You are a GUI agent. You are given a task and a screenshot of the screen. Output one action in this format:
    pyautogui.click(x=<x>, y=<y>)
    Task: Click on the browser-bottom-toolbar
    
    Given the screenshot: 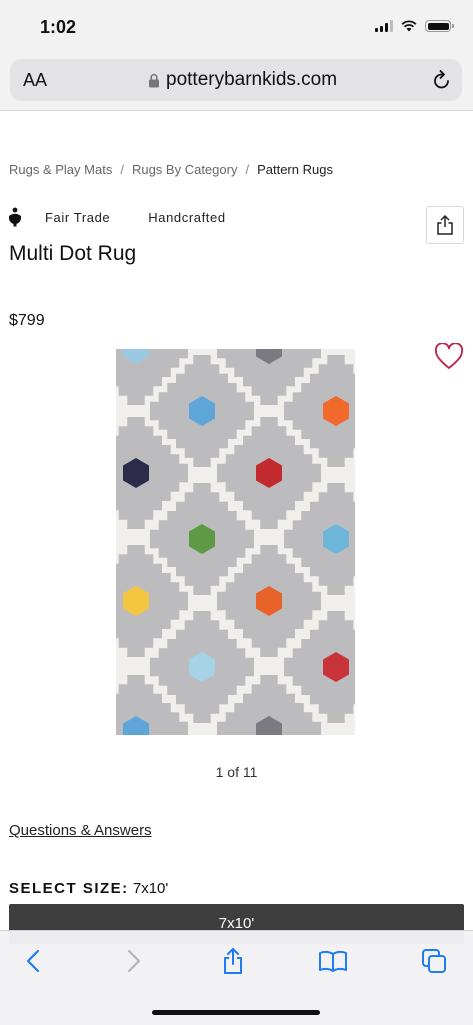 What is the action you would take?
    pyautogui.click(x=236, y=977)
    